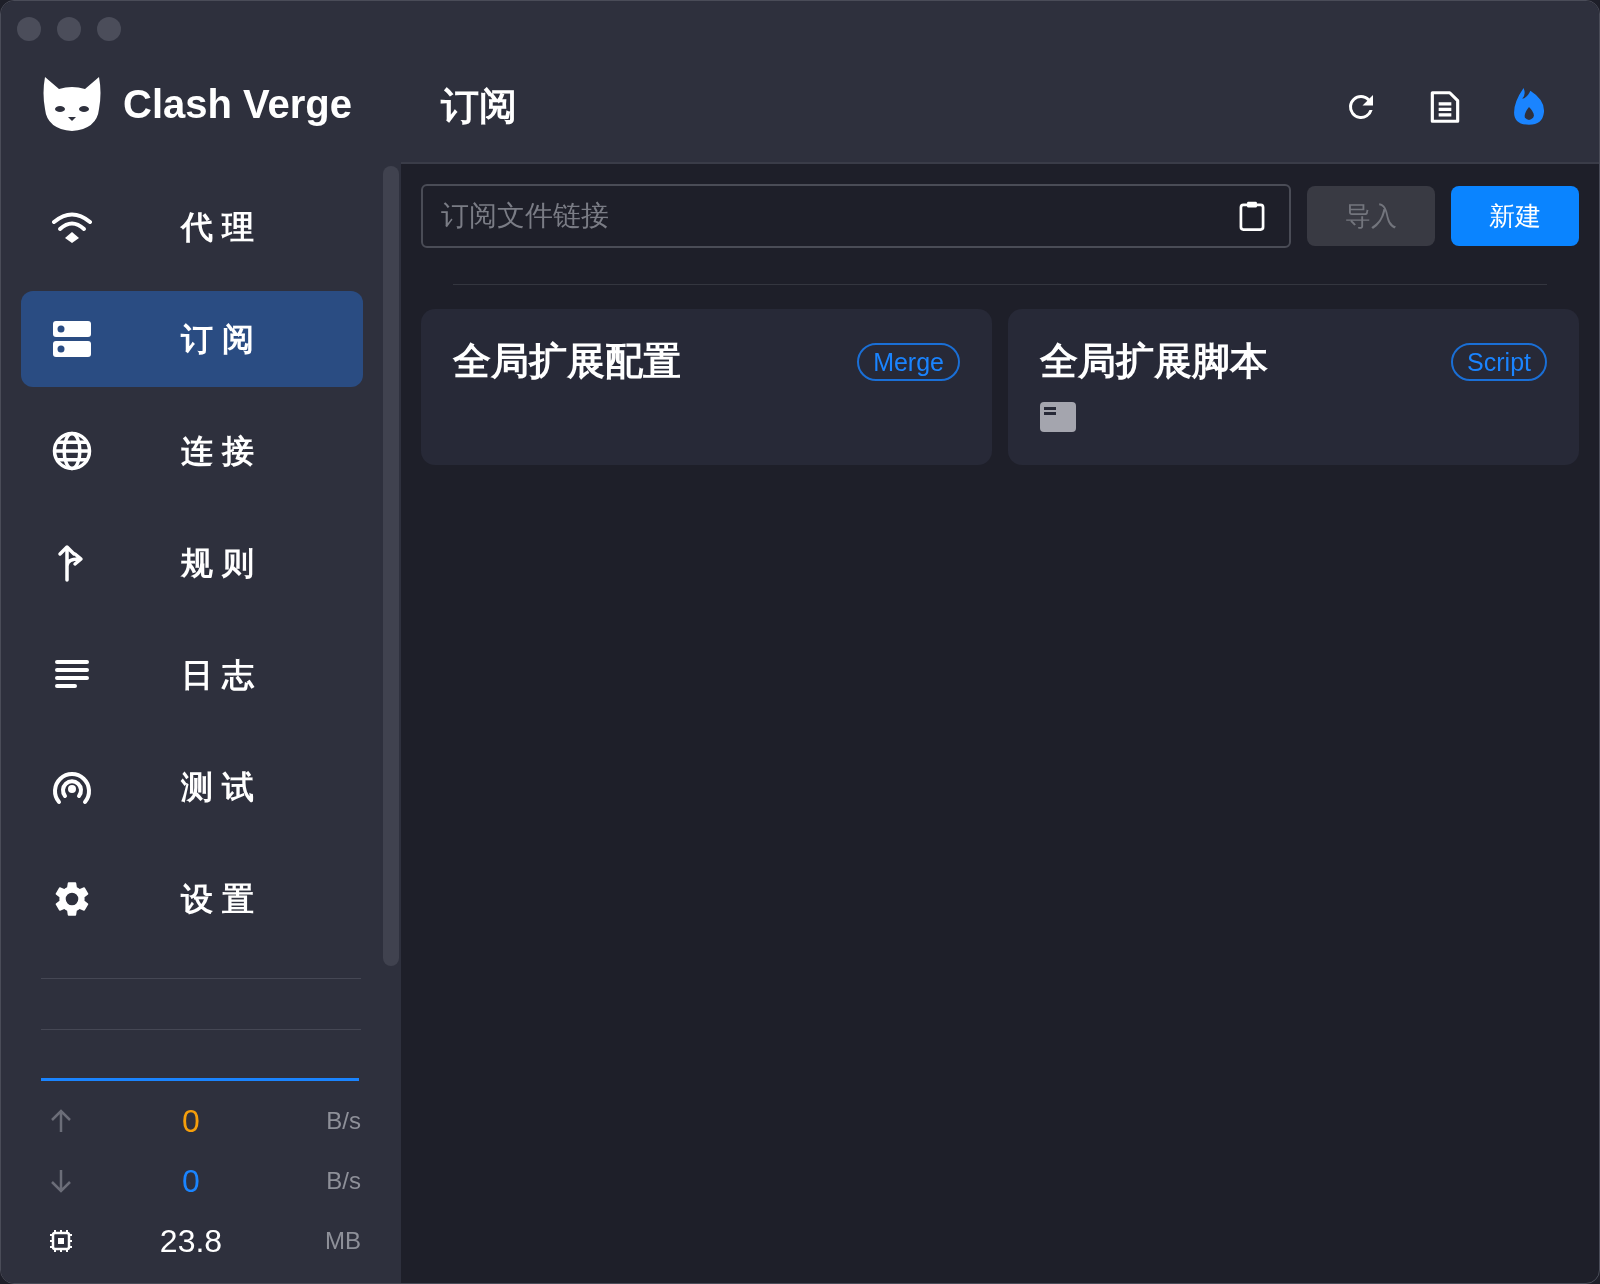  Describe the element at coordinates (192, 675) in the screenshot. I see `nav-item: 日 志` at that location.